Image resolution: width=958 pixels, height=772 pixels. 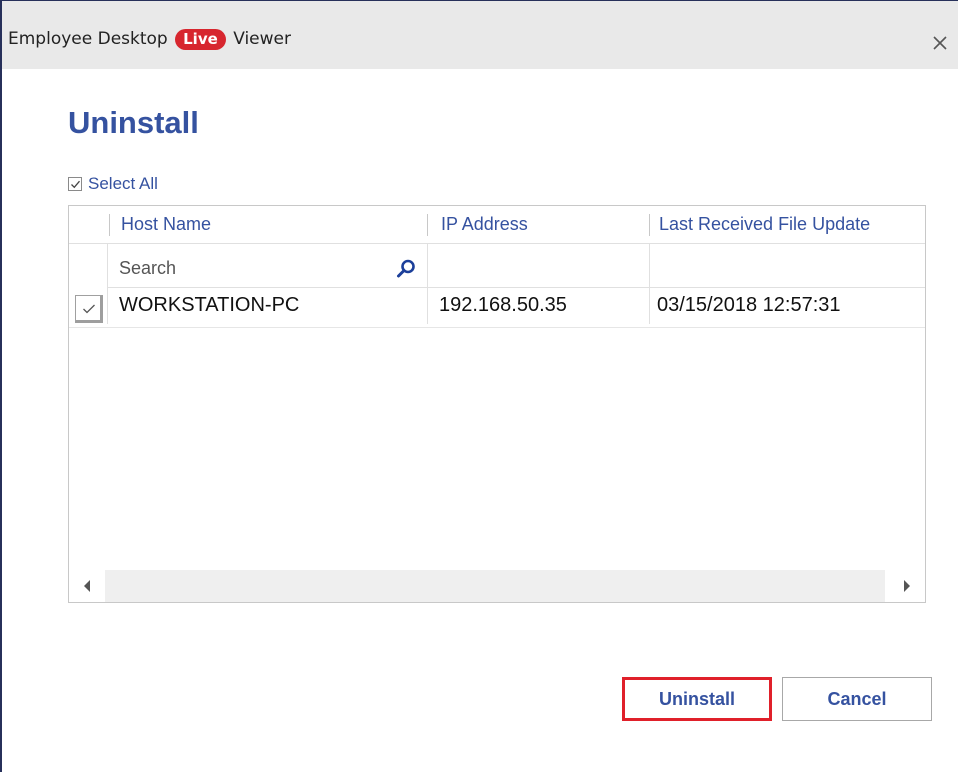 I want to click on window-title: Employee Desktop Live Viewer, so click(x=149, y=39).